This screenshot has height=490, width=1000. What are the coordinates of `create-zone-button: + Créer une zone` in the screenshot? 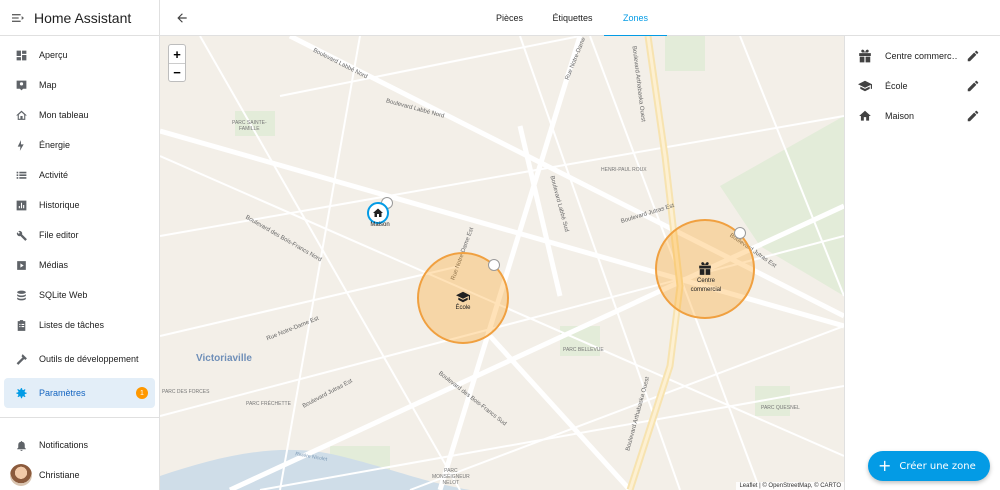 It's located at (929, 466).